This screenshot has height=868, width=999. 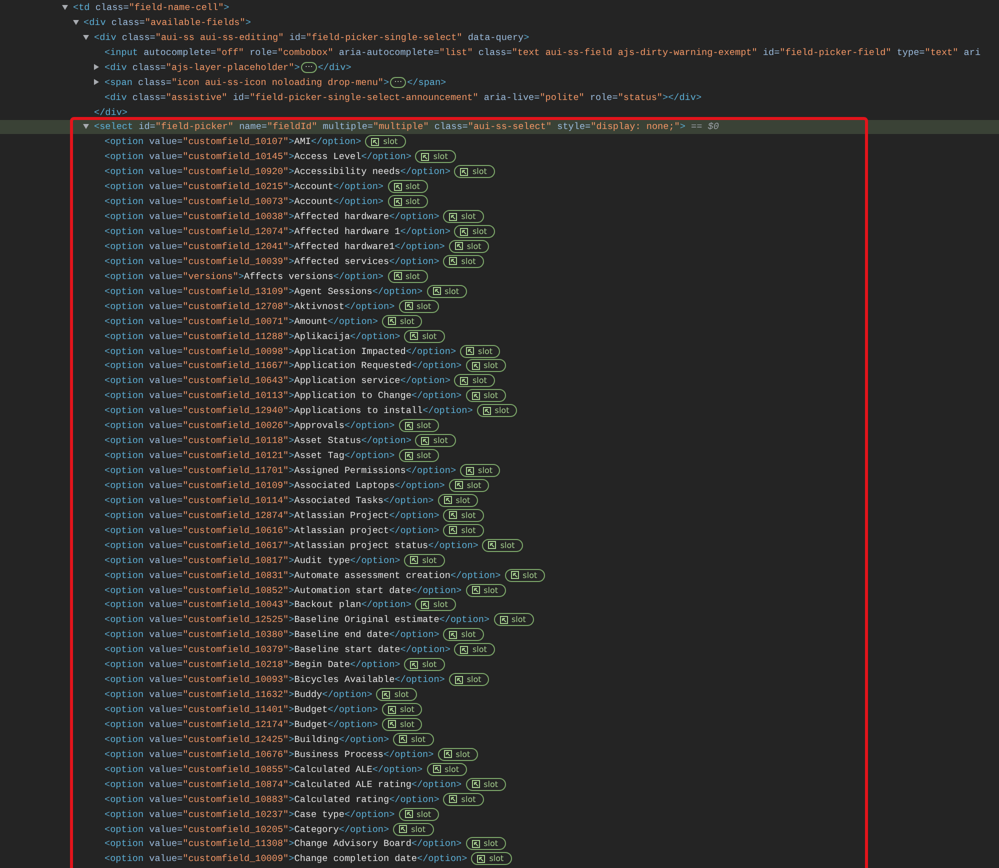 What do you see at coordinates (263, 291) in the screenshot?
I see `html-code-line: <option value="customfield_13109">Agent Sessions</option>` at bounding box center [263, 291].